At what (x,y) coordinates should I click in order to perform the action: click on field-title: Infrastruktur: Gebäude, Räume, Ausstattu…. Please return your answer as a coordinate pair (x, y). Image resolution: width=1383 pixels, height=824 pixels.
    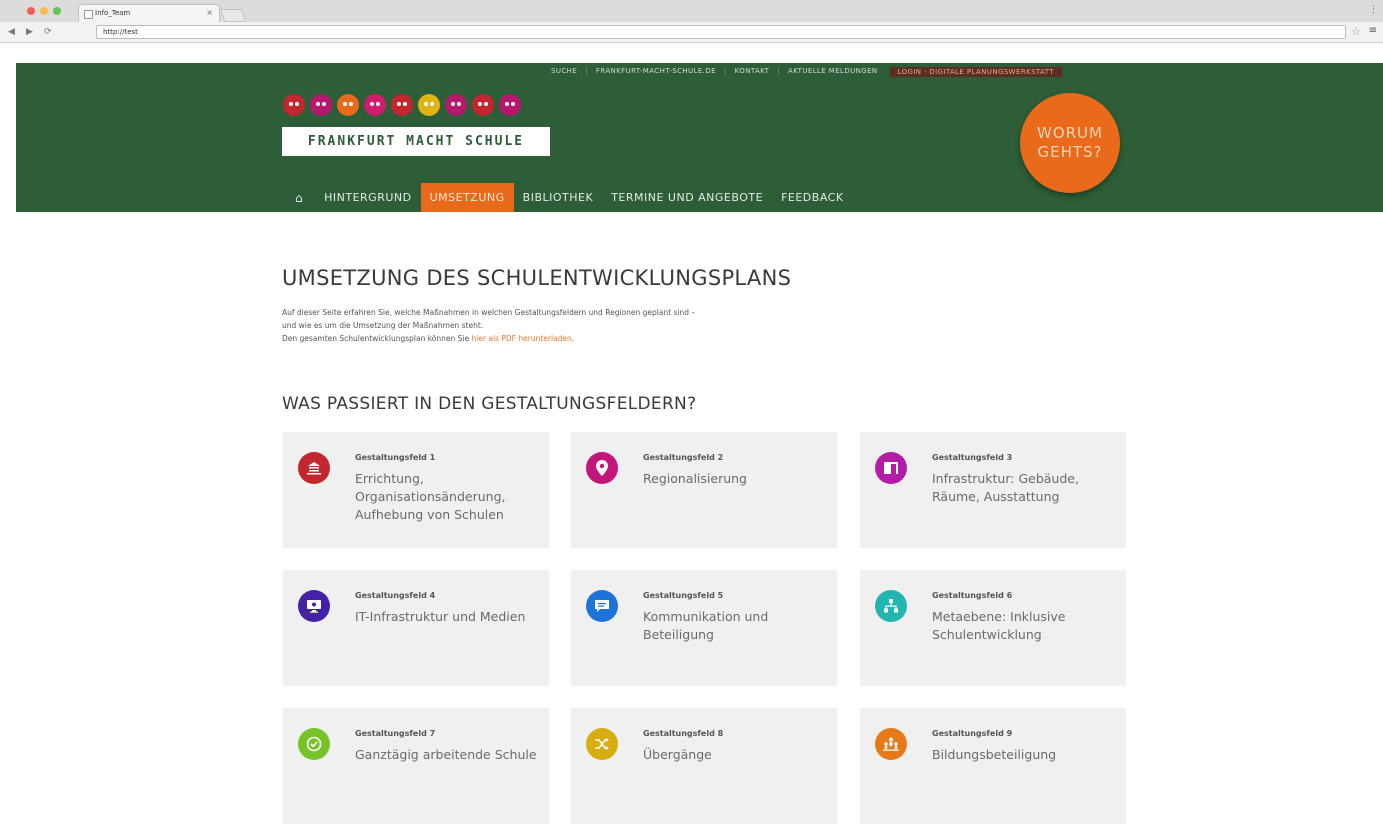
    Looking at the image, I should click on (1005, 487).